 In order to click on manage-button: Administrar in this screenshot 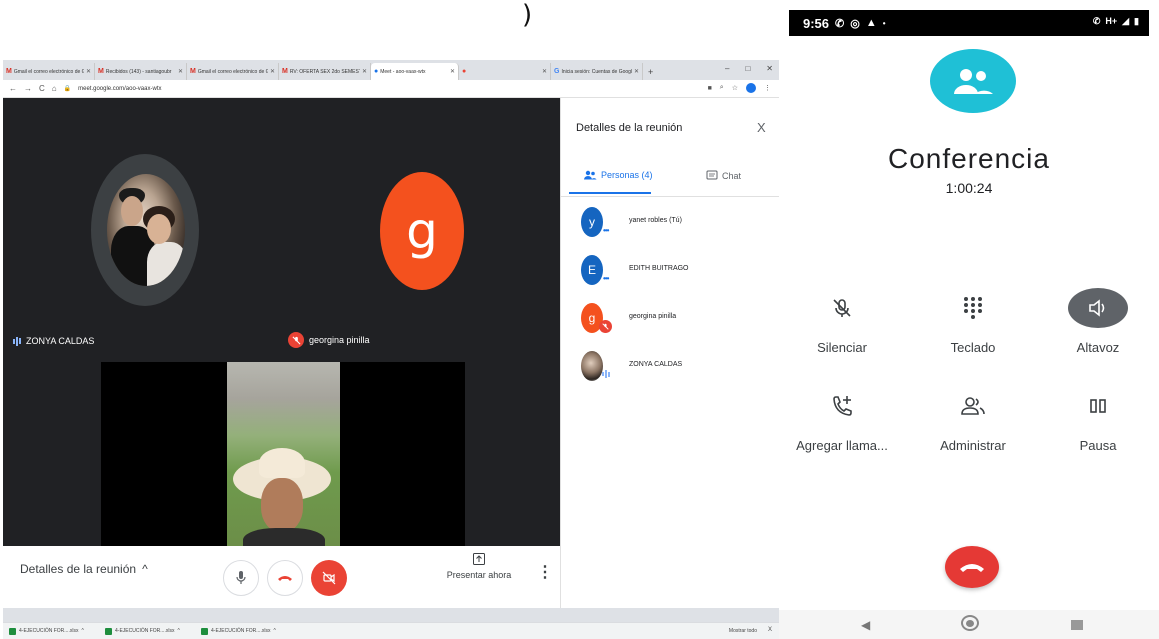, I will do `click(973, 419)`.